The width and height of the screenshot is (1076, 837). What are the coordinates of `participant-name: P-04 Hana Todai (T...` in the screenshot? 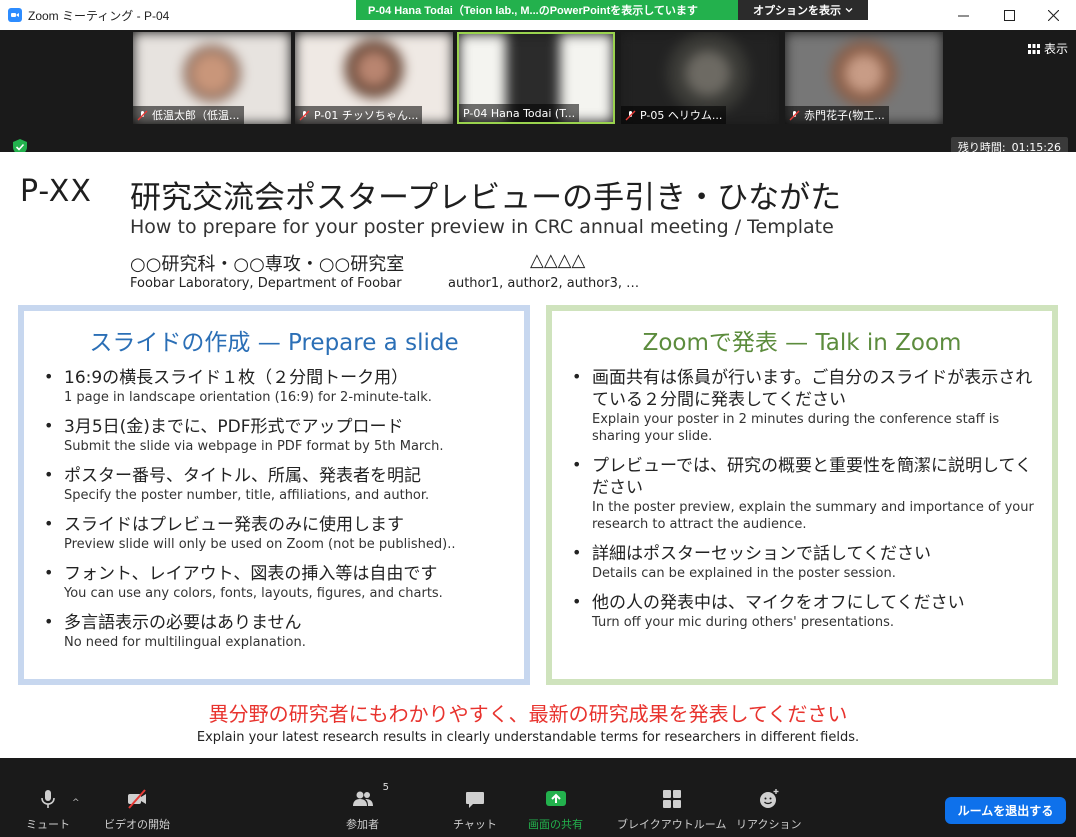 It's located at (519, 113).